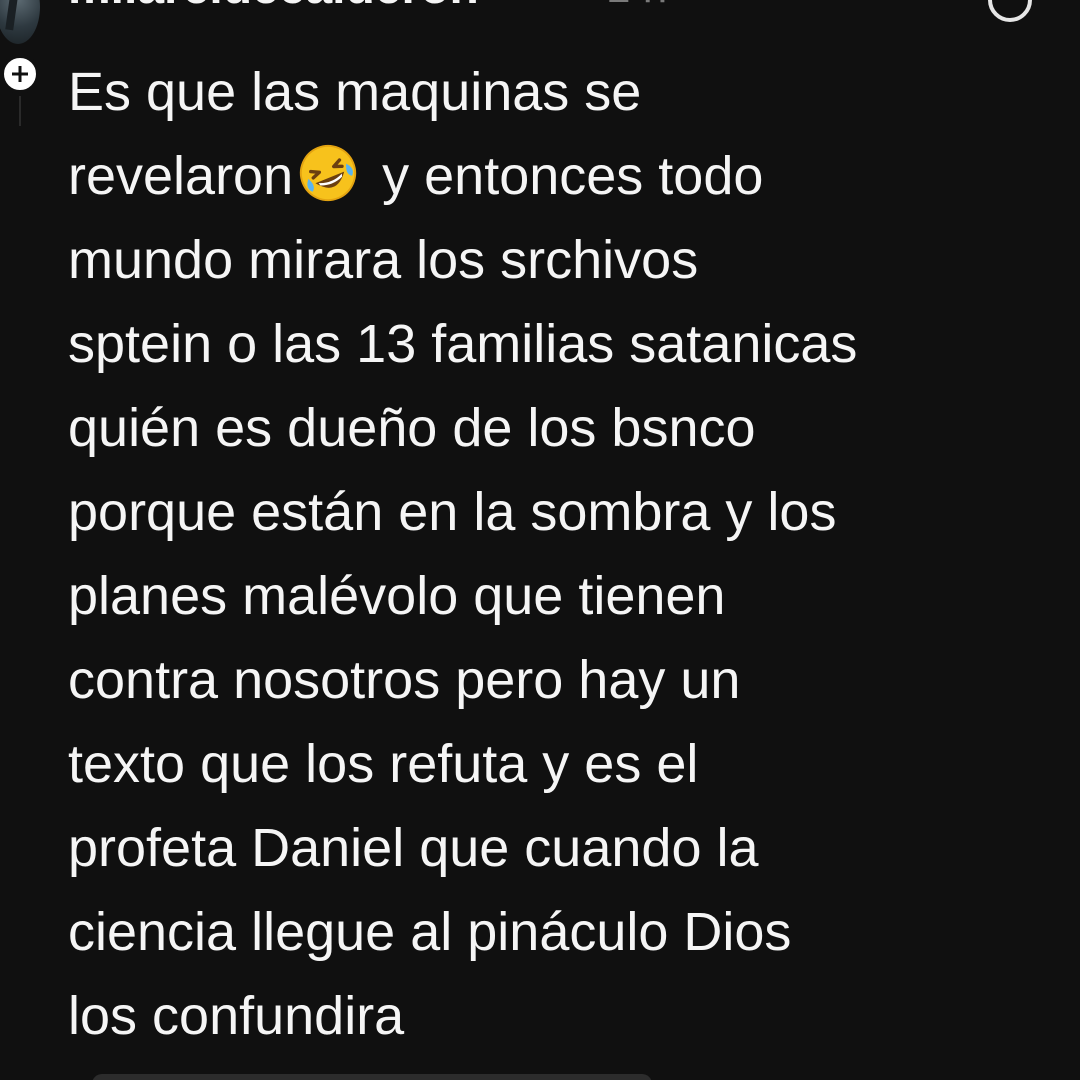 This screenshot has height=1080, width=1080. I want to click on body-line-8: contra nosotros pero hay un, so click(404, 680).